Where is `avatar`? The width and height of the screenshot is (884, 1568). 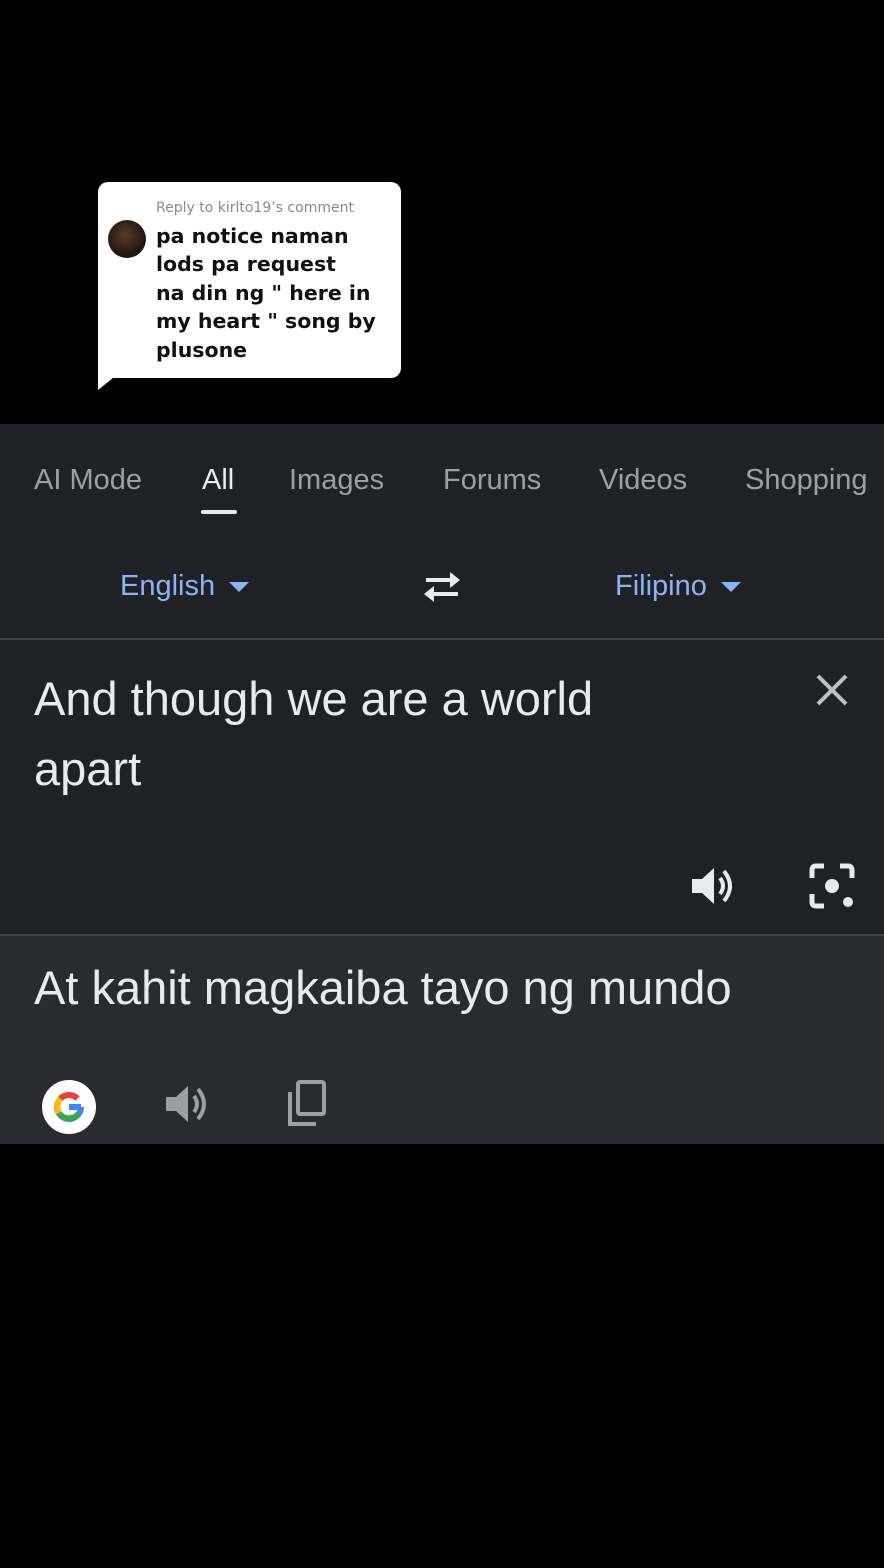
avatar is located at coordinates (127, 239).